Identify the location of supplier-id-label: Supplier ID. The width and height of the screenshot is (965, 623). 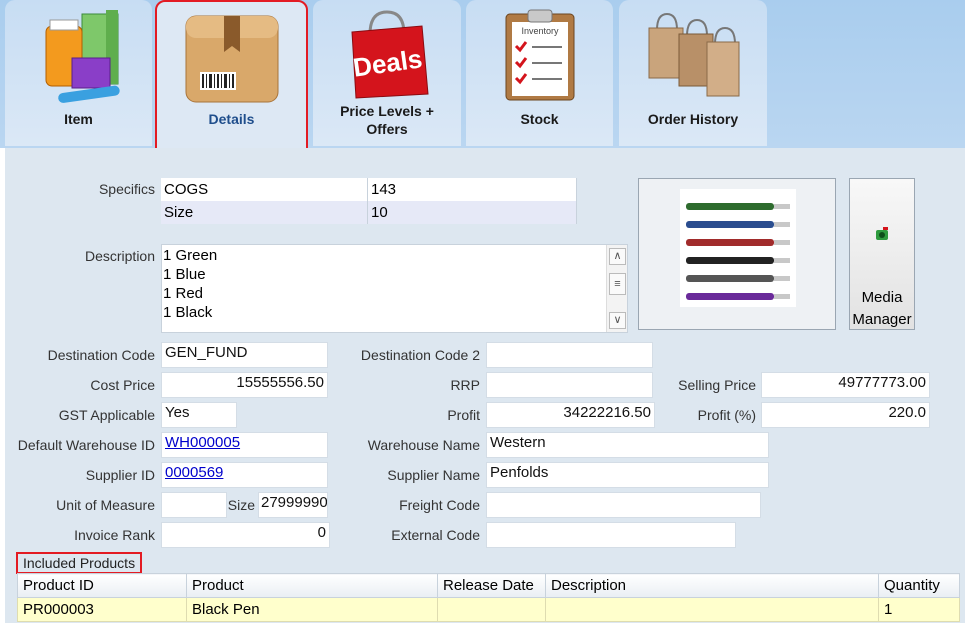
(120, 475).